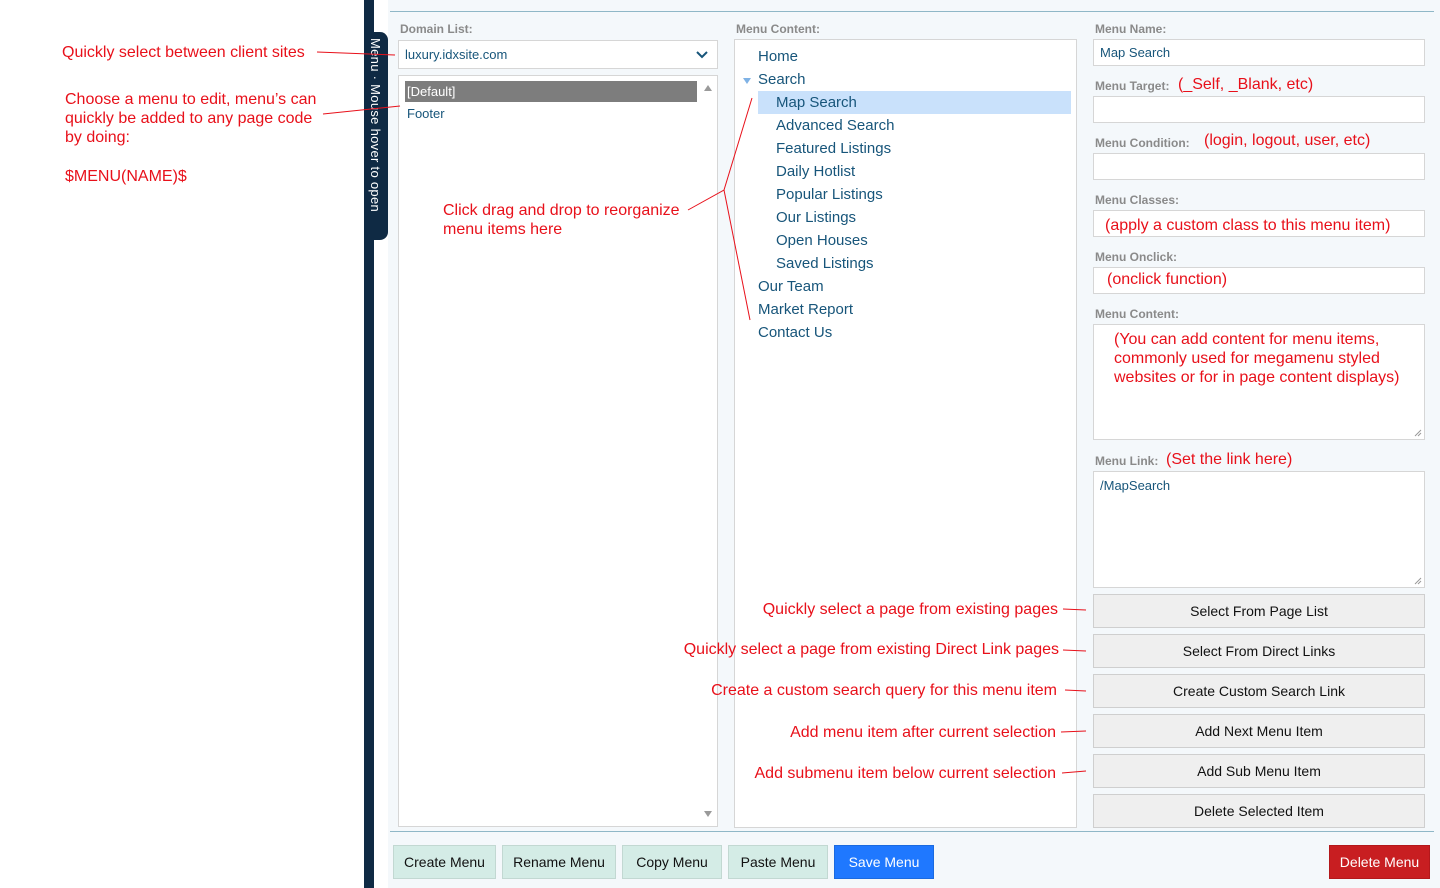  Describe the element at coordinates (905, 773) in the screenshot. I see `annotation-sub-item: Add submenu item below current selection` at that location.